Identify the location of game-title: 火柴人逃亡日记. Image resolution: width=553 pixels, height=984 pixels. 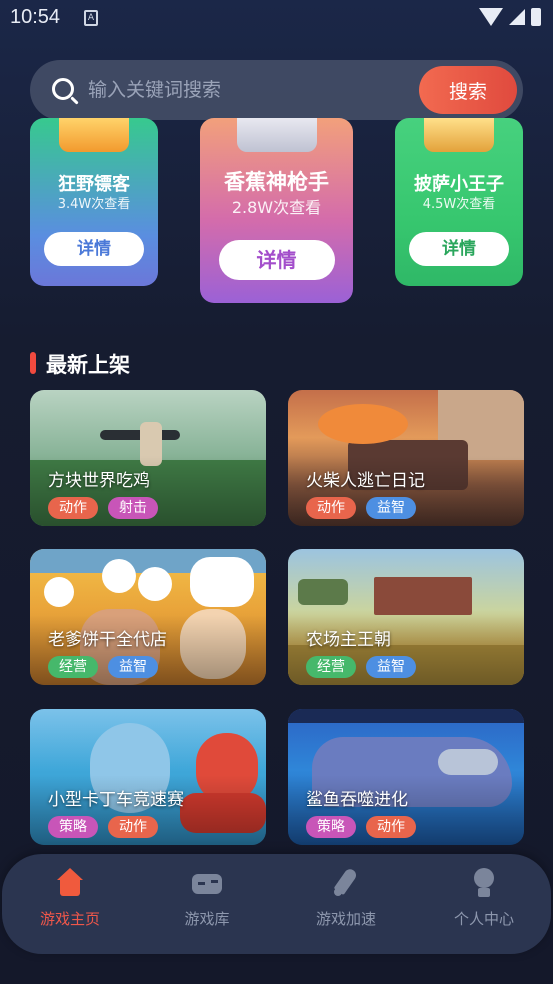
(365, 481).